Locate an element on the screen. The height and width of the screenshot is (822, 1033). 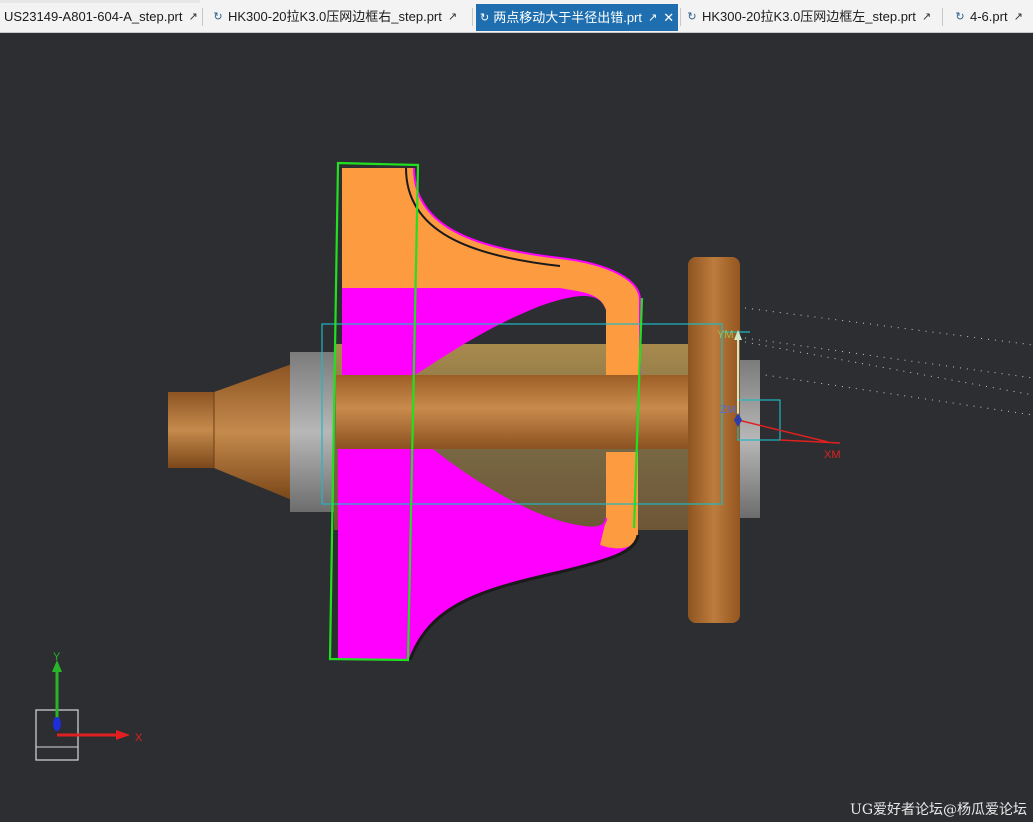
right-flange is located at coordinates (714, 440).